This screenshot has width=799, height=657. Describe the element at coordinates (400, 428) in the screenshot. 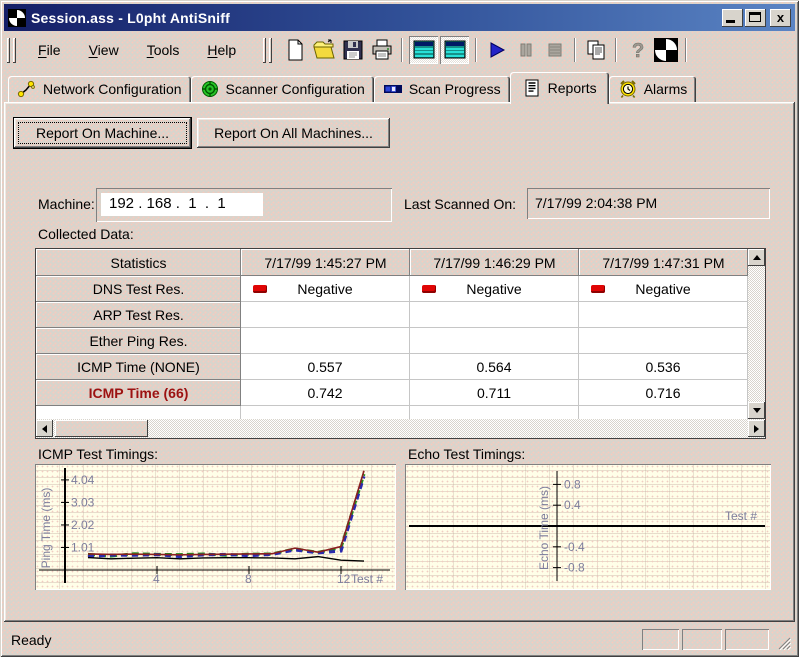

I see `horizontal-scrollbar` at that location.